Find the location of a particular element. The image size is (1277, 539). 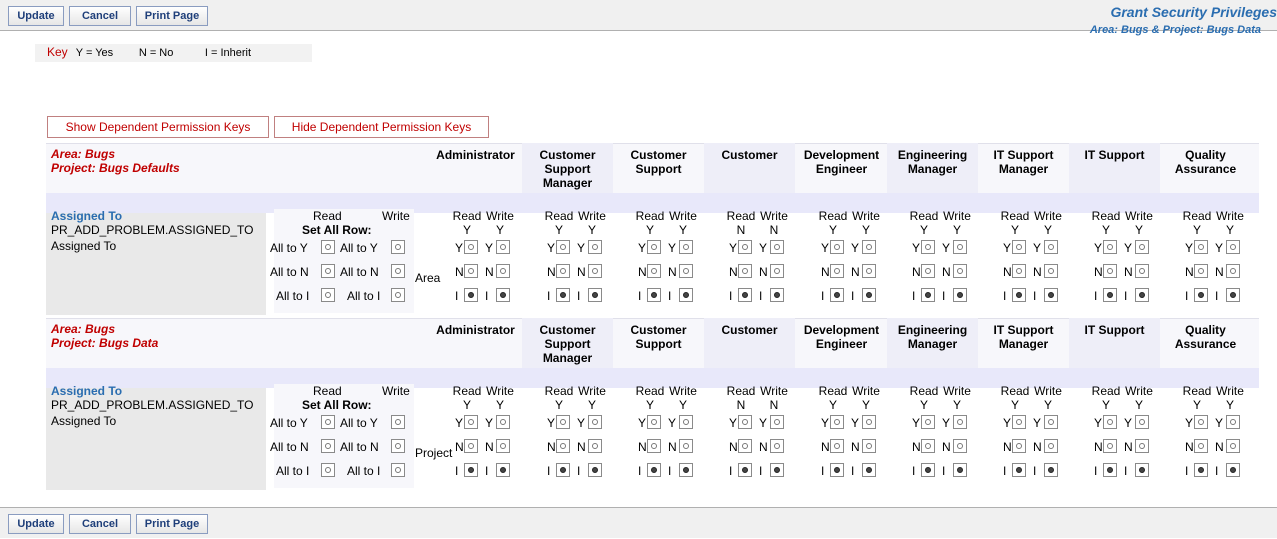

print-page-button: Print Page is located at coordinates (172, 16).